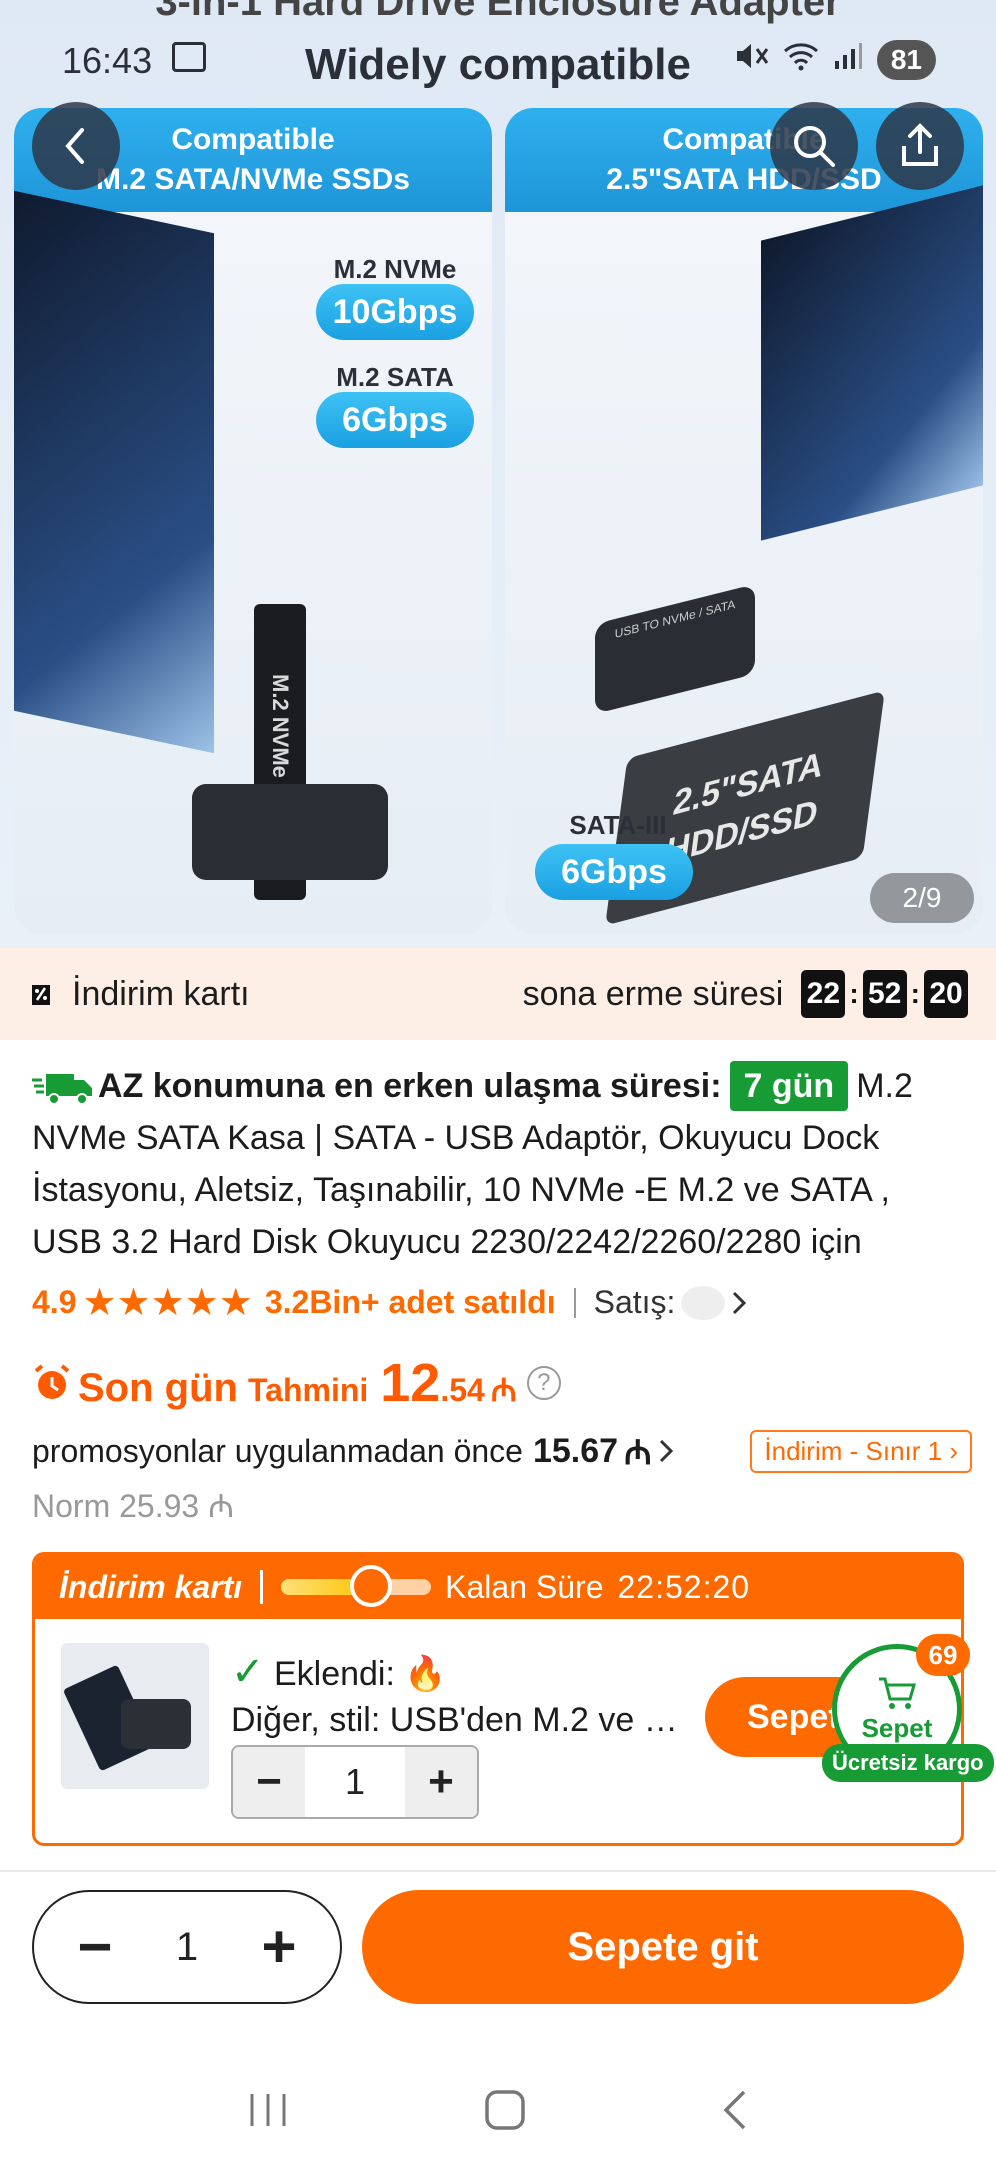 This screenshot has width=996, height=2160. Describe the element at coordinates (248, 1672) in the screenshot. I see `checkmark-icon: ✓` at that location.